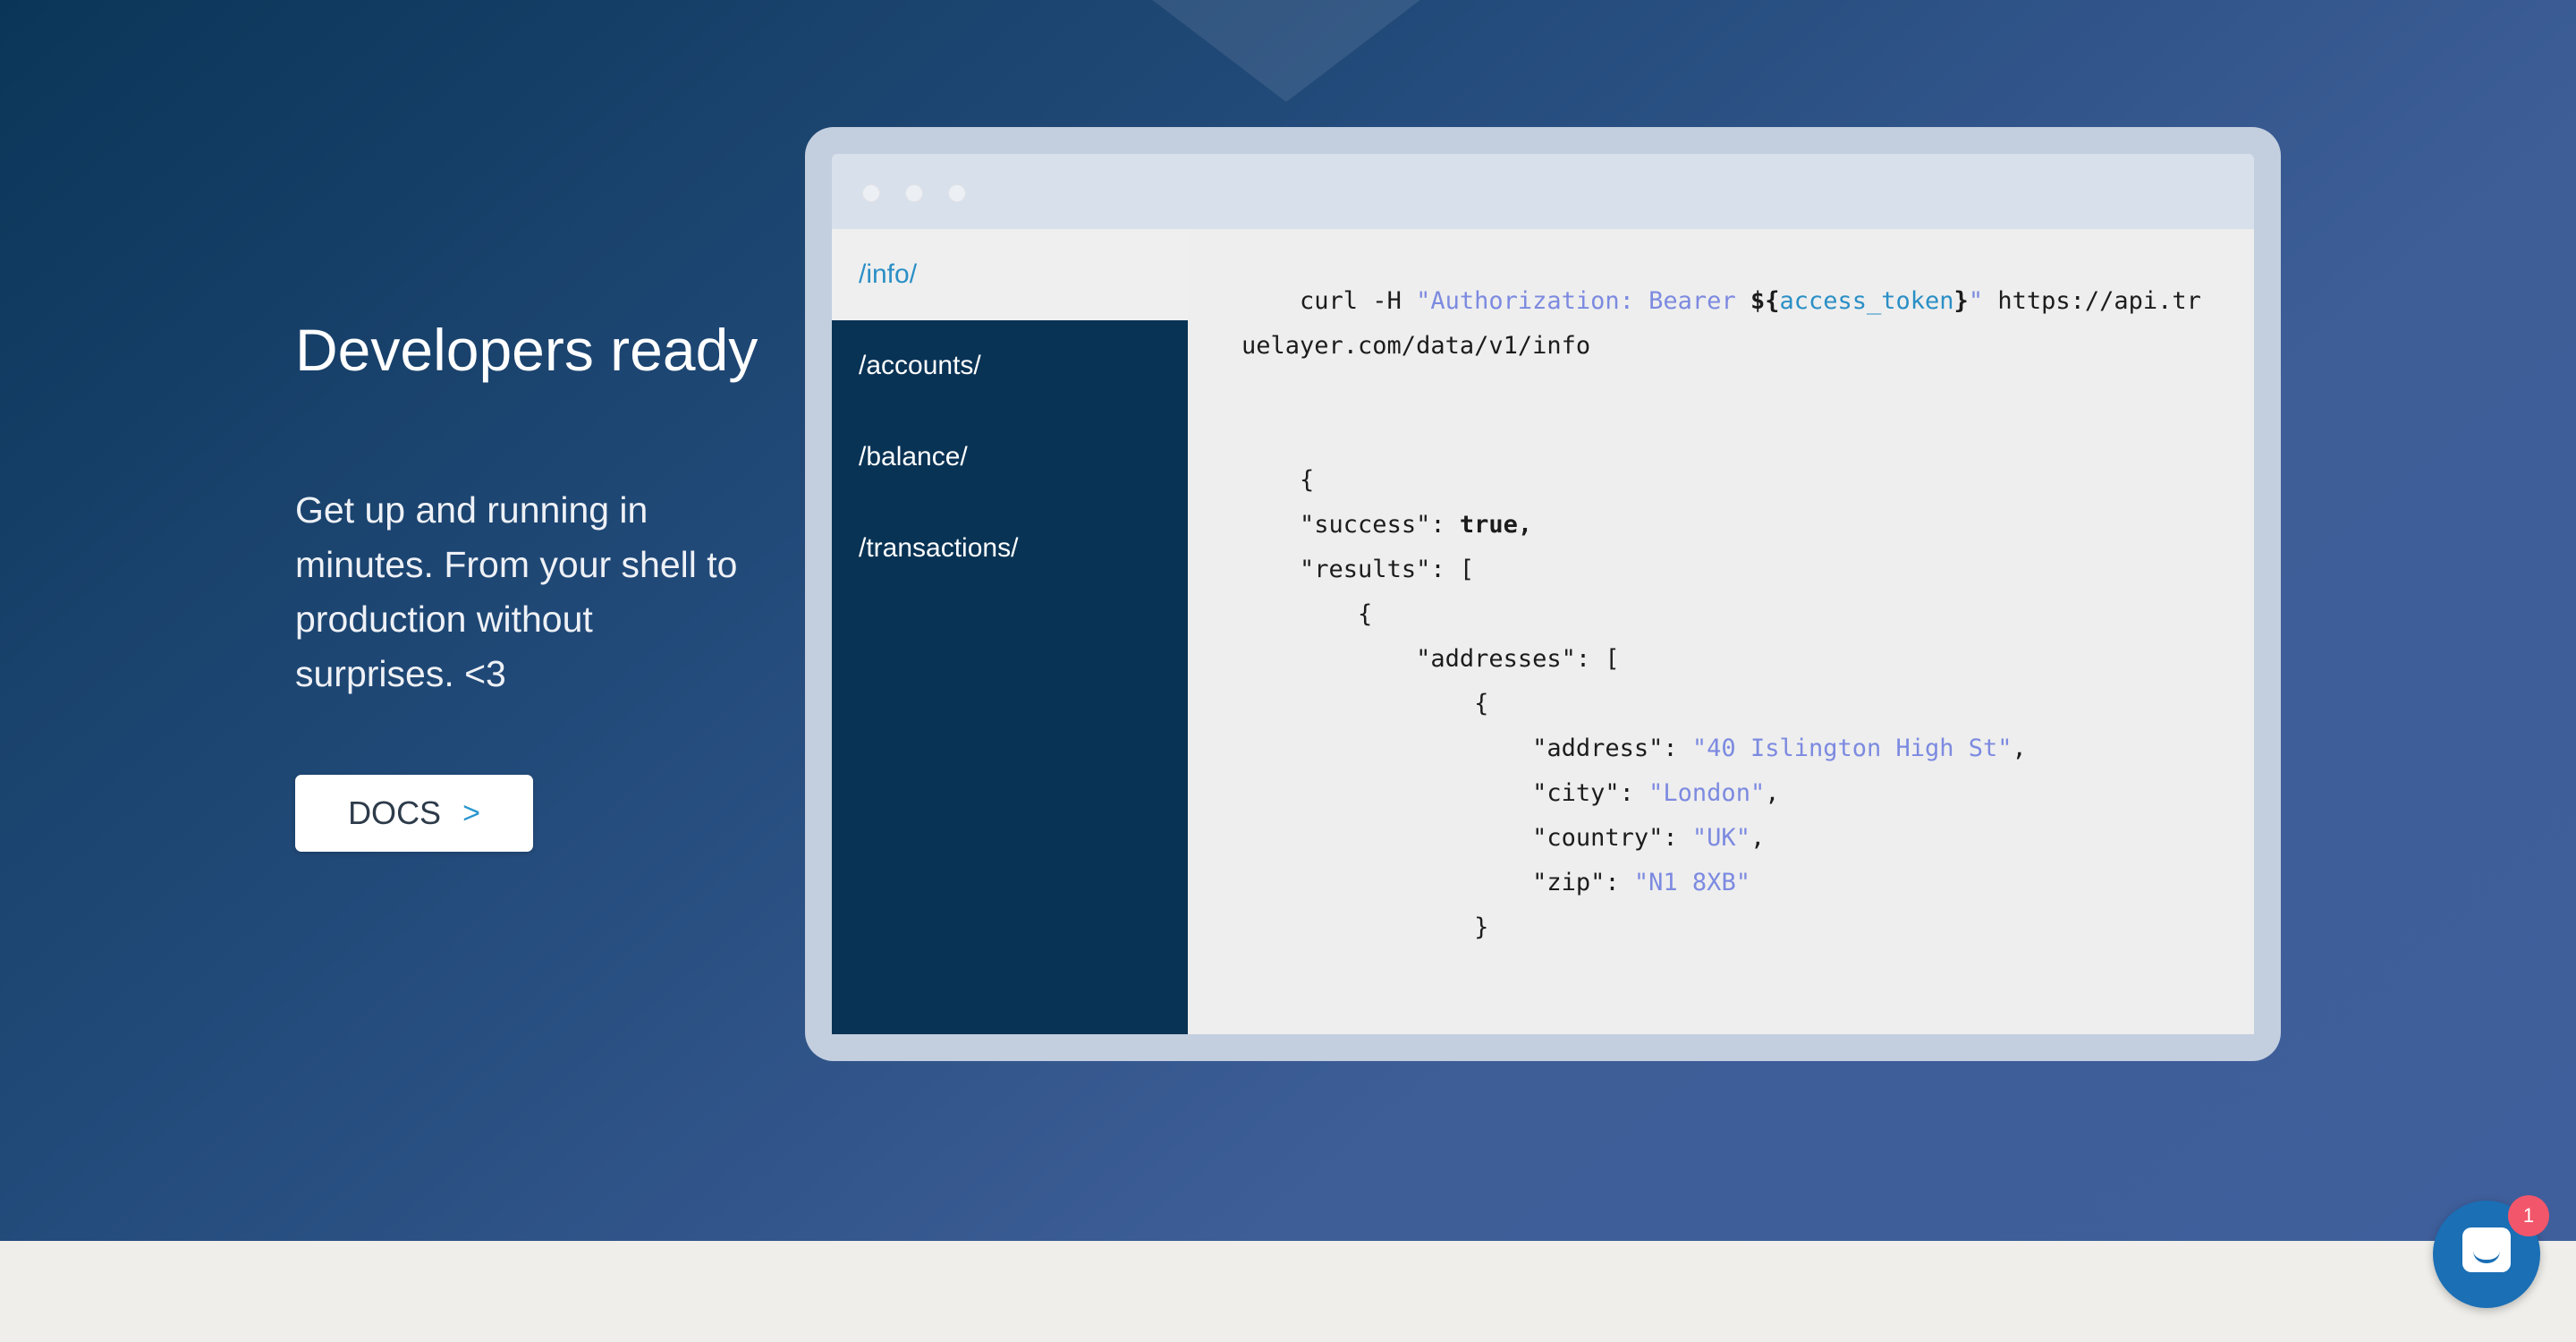 The height and width of the screenshot is (1342, 2576). What do you see at coordinates (1496, 525) in the screenshot?
I see `json-value-success: true,` at bounding box center [1496, 525].